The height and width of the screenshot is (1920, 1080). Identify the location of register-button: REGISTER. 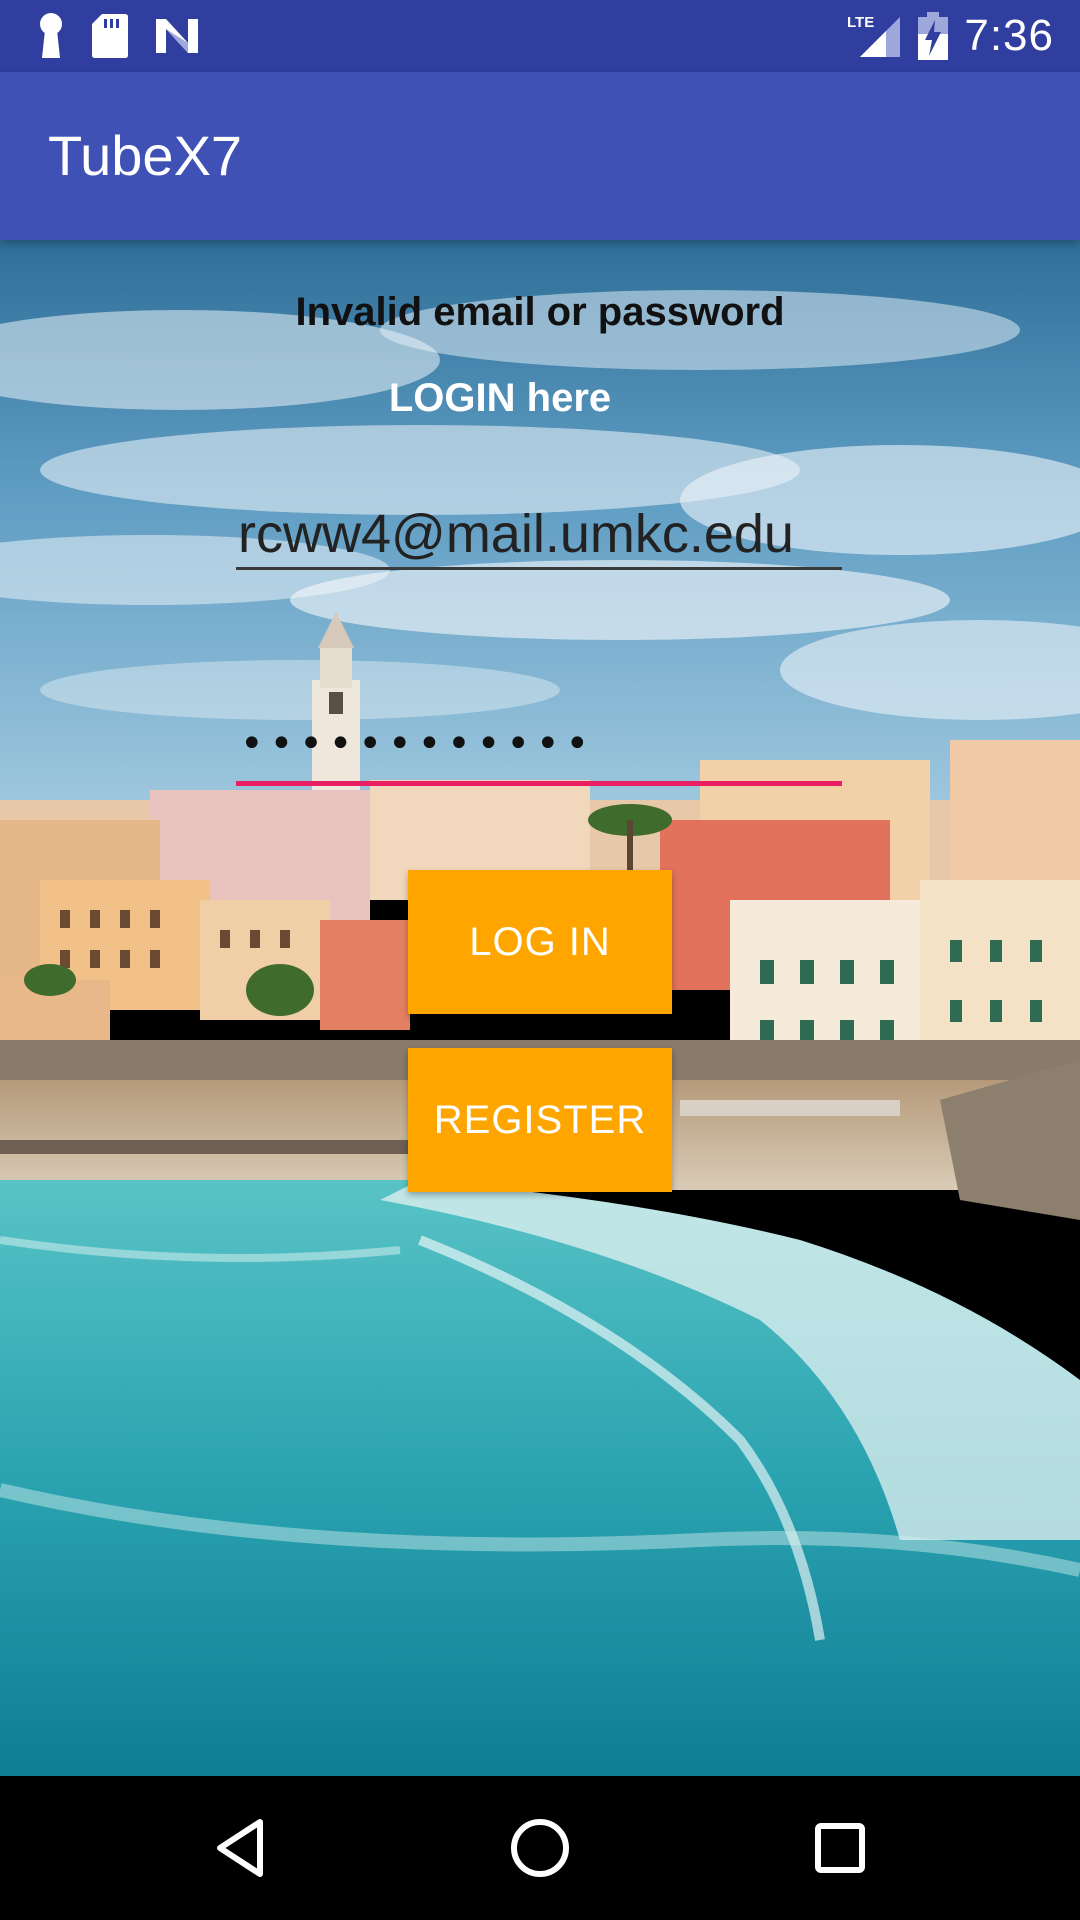
(540, 1120).